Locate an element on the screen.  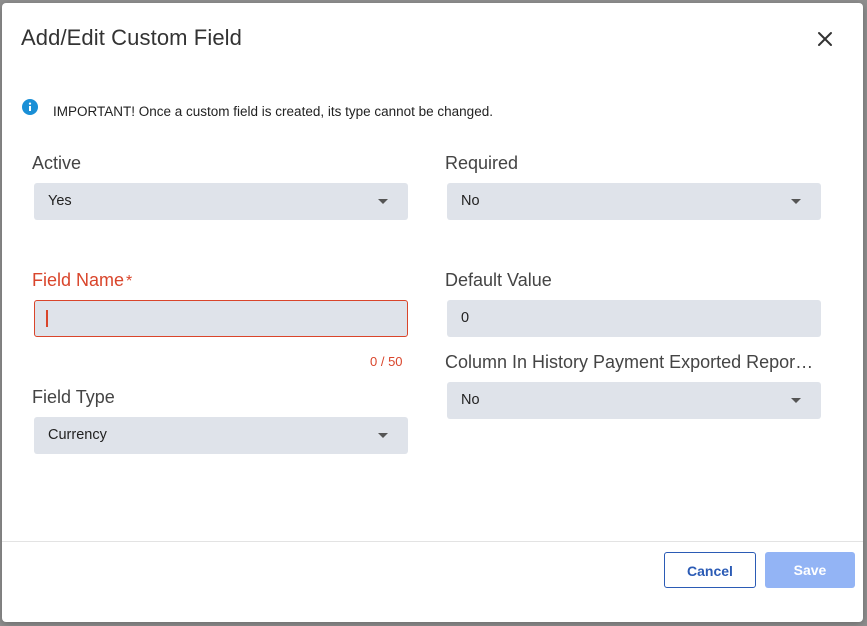
default-value-input: 0 is located at coordinates (634, 318).